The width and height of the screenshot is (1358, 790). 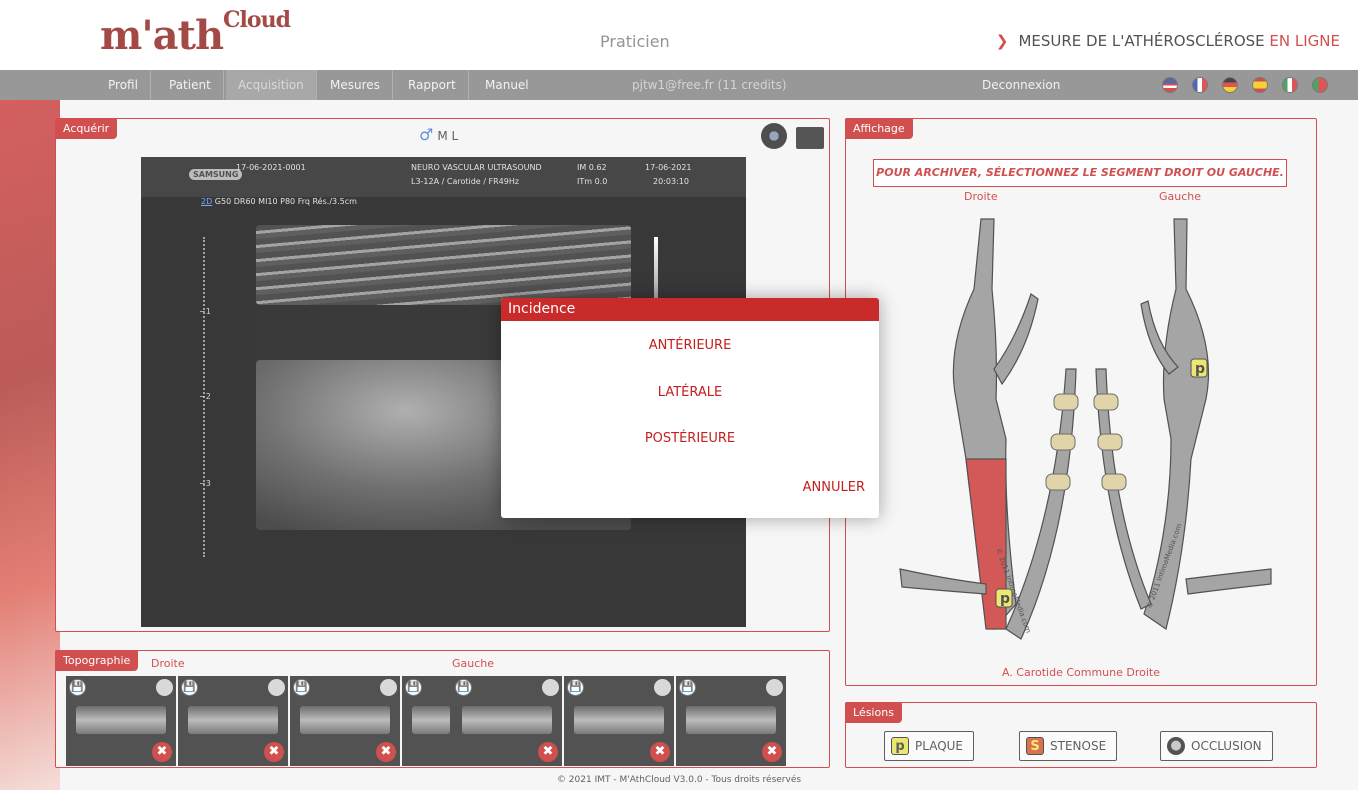 I want to click on camera-icon, so click(x=774, y=136).